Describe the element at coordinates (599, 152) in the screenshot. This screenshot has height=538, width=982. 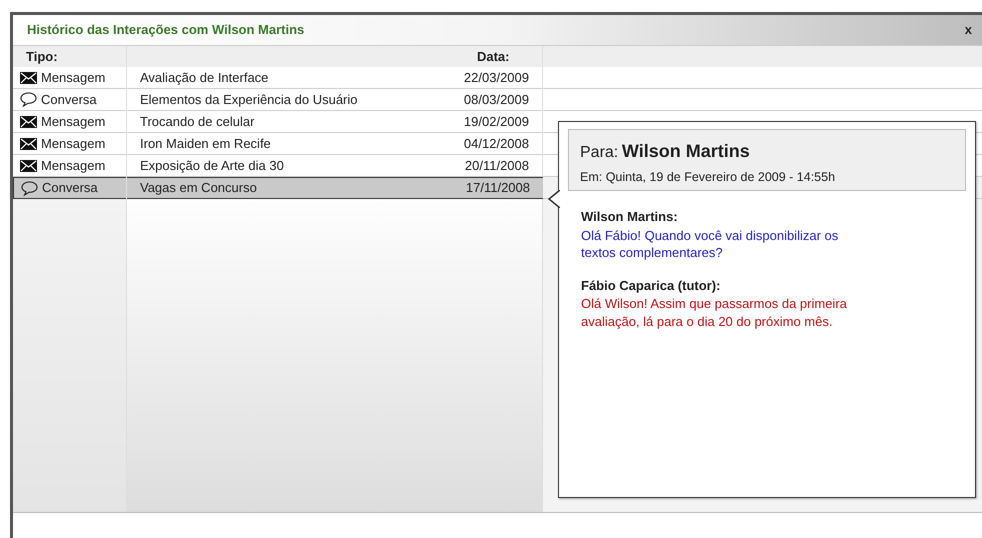
I see `recipient-label: Para:` at that location.